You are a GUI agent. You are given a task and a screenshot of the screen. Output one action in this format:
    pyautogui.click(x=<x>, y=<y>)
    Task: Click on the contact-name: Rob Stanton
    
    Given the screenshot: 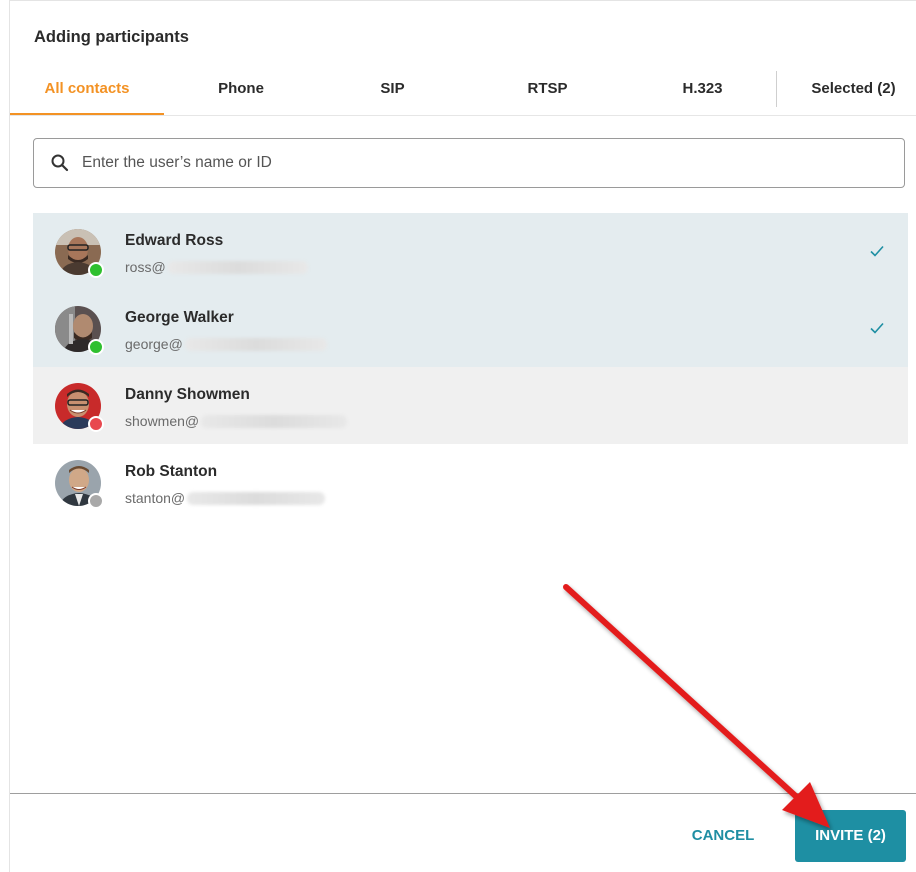 What is the action you would take?
    pyautogui.click(x=171, y=471)
    